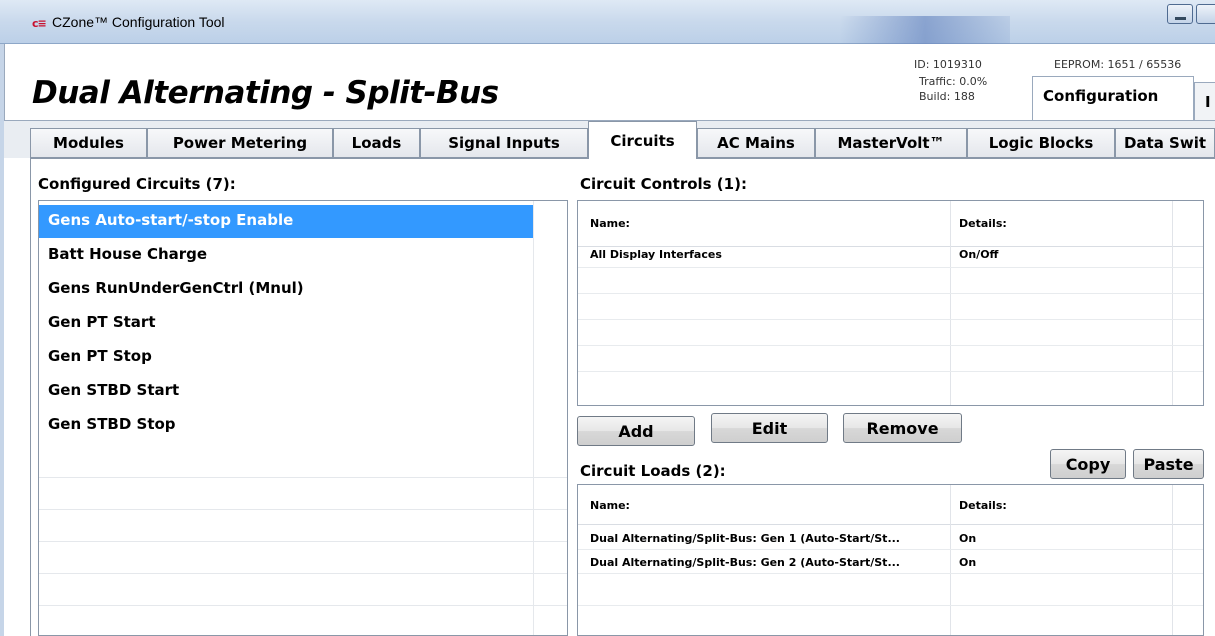 Image resolution: width=1215 pixels, height=636 pixels. I want to click on list-item: Gen PT Start, so click(286, 323).